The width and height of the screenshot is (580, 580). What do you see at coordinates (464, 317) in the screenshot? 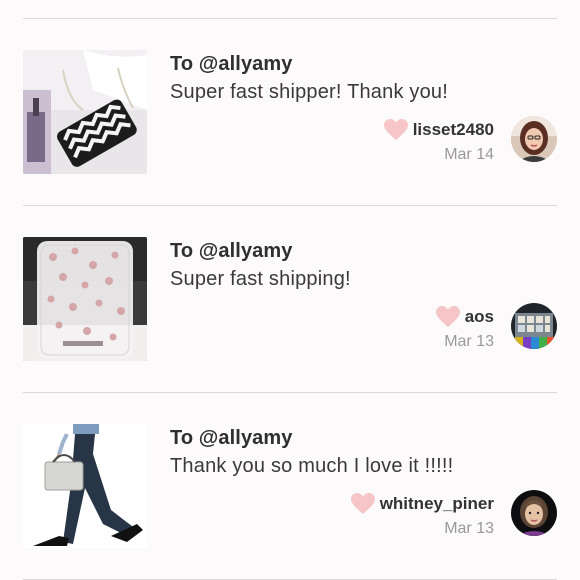
I see `review-author: aos` at bounding box center [464, 317].